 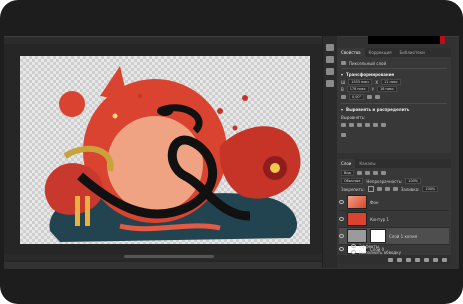 What do you see at coordinates (359, 173) in the screenshot?
I see `filter-pixel-icon` at bounding box center [359, 173].